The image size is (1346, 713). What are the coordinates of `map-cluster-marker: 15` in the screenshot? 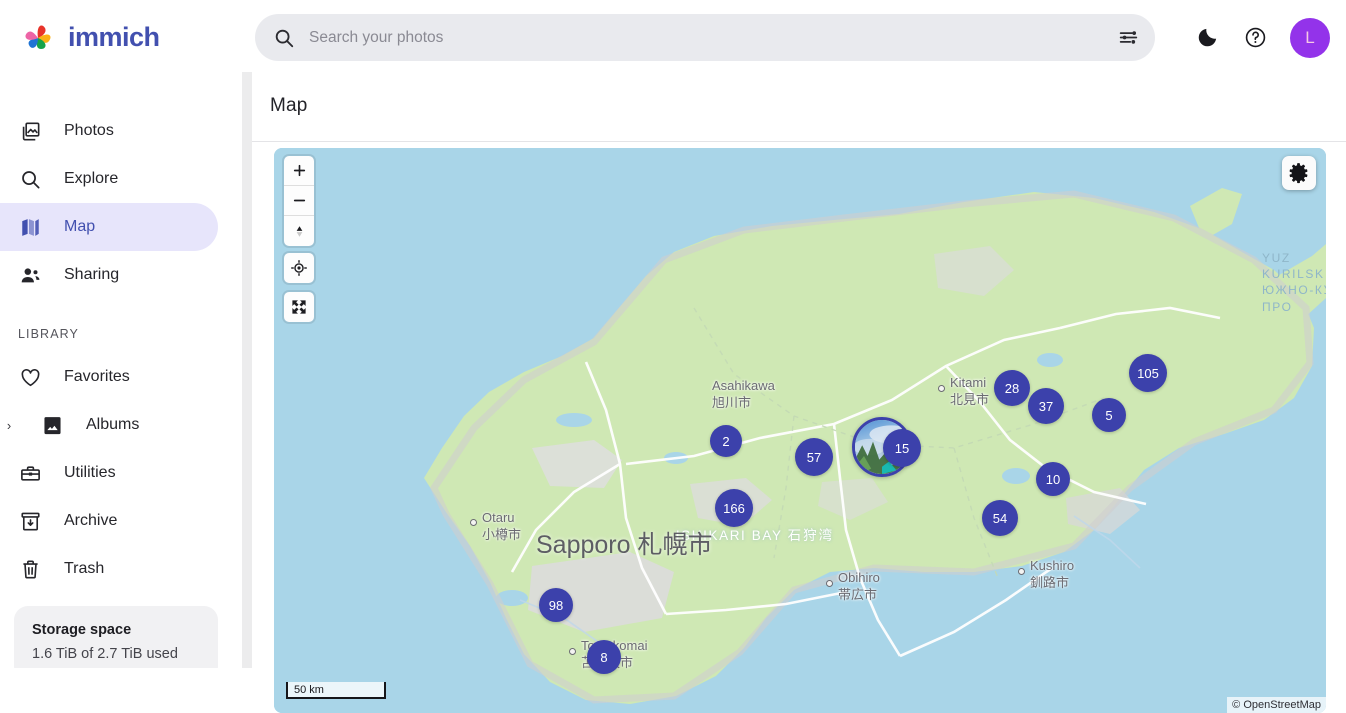 It's located at (902, 448).